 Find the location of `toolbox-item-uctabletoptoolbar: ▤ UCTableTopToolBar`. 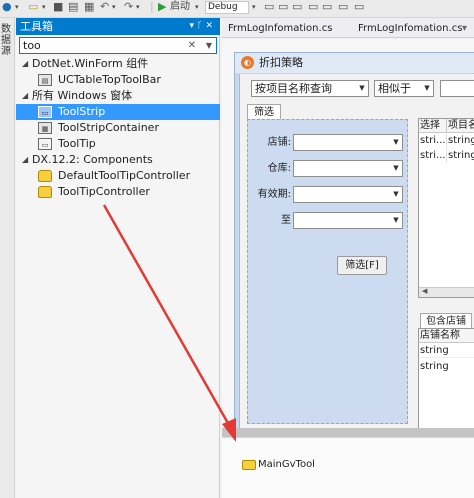

toolbox-item-uctabletoptoolbar: ▤ UCTableTopToolBar is located at coordinates (118, 80).